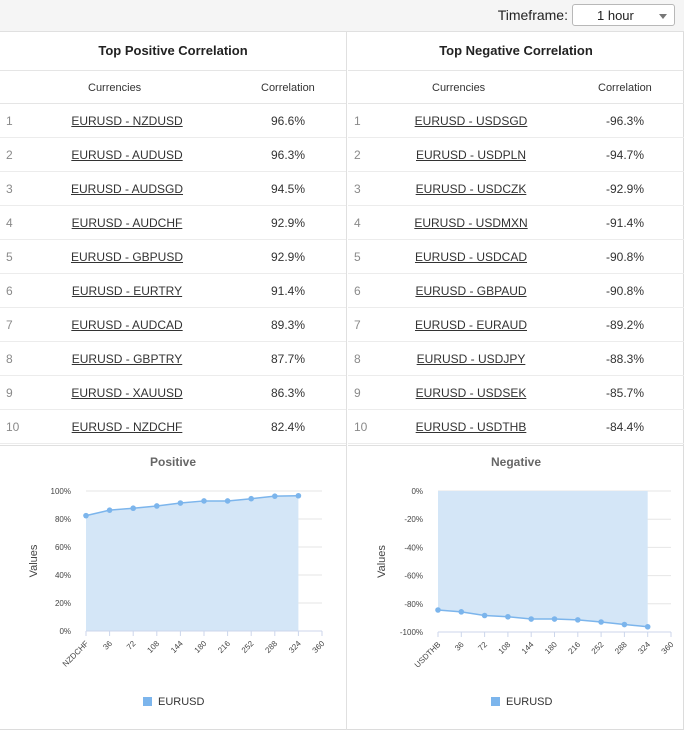 The image size is (686, 733). What do you see at coordinates (288, 155) in the screenshot?
I see `correlation-value: 96.3%` at bounding box center [288, 155].